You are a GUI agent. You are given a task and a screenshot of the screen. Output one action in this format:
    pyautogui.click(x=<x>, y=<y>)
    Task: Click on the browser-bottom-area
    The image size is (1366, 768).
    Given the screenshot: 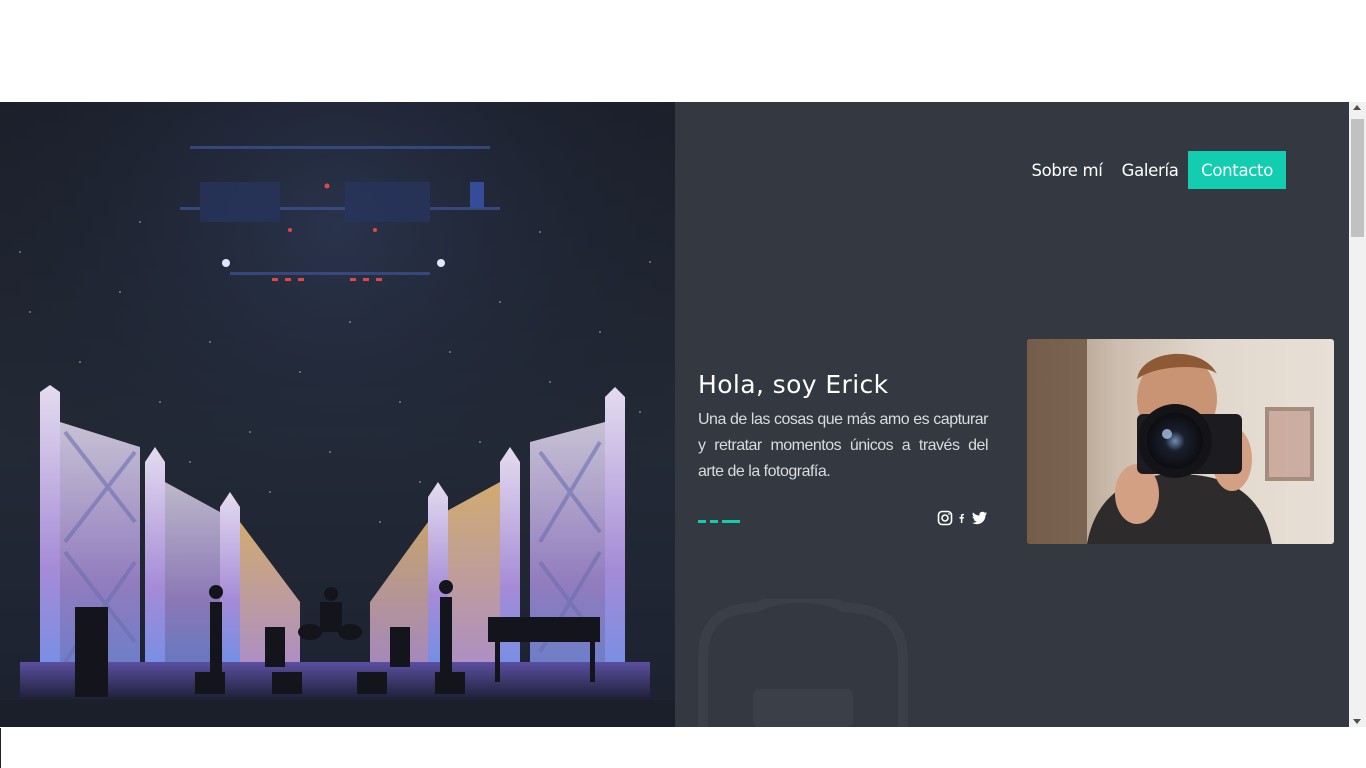 What is the action you would take?
    pyautogui.click(x=683, y=747)
    